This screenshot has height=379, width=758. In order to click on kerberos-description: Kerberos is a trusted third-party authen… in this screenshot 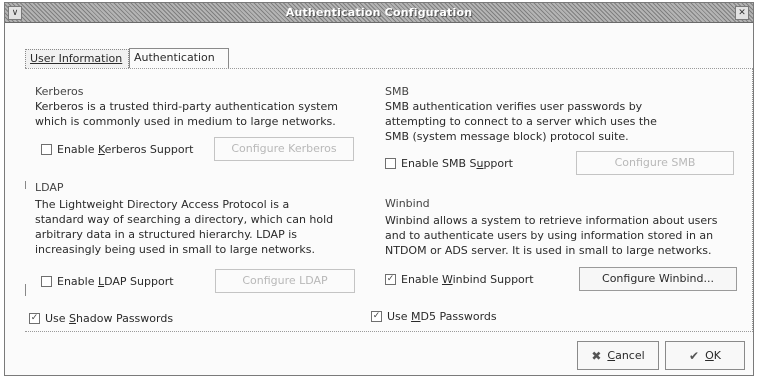, I will do `click(186, 114)`.